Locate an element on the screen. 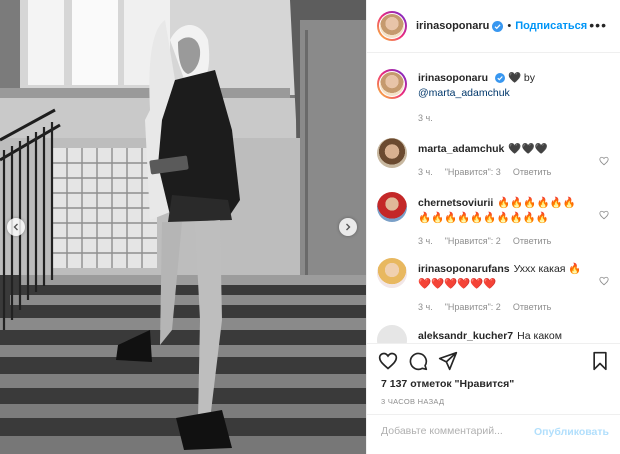  caption-username: irinasoponaru is located at coordinates (453, 78).